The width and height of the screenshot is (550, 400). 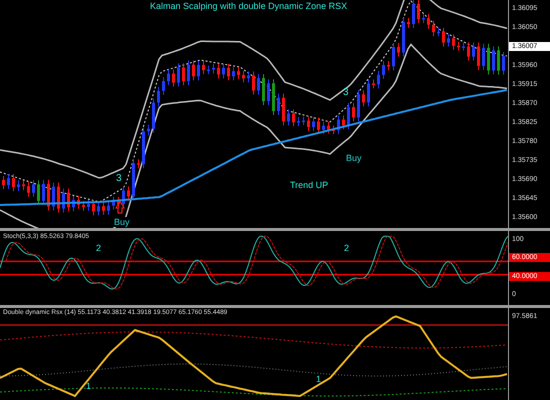 What do you see at coordinates (249, 6) in the screenshot?
I see `chart-title: Kalman Scalping with double Dynamic Zone RSX` at bounding box center [249, 6].